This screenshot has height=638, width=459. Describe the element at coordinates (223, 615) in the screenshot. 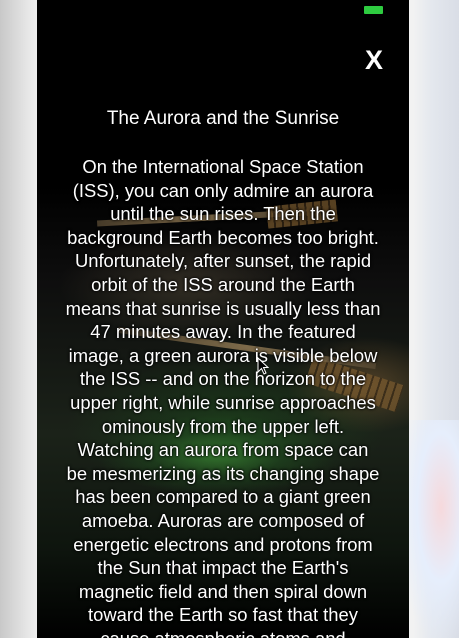

I see `article-line: toward the Earth so fast that they` at that location.